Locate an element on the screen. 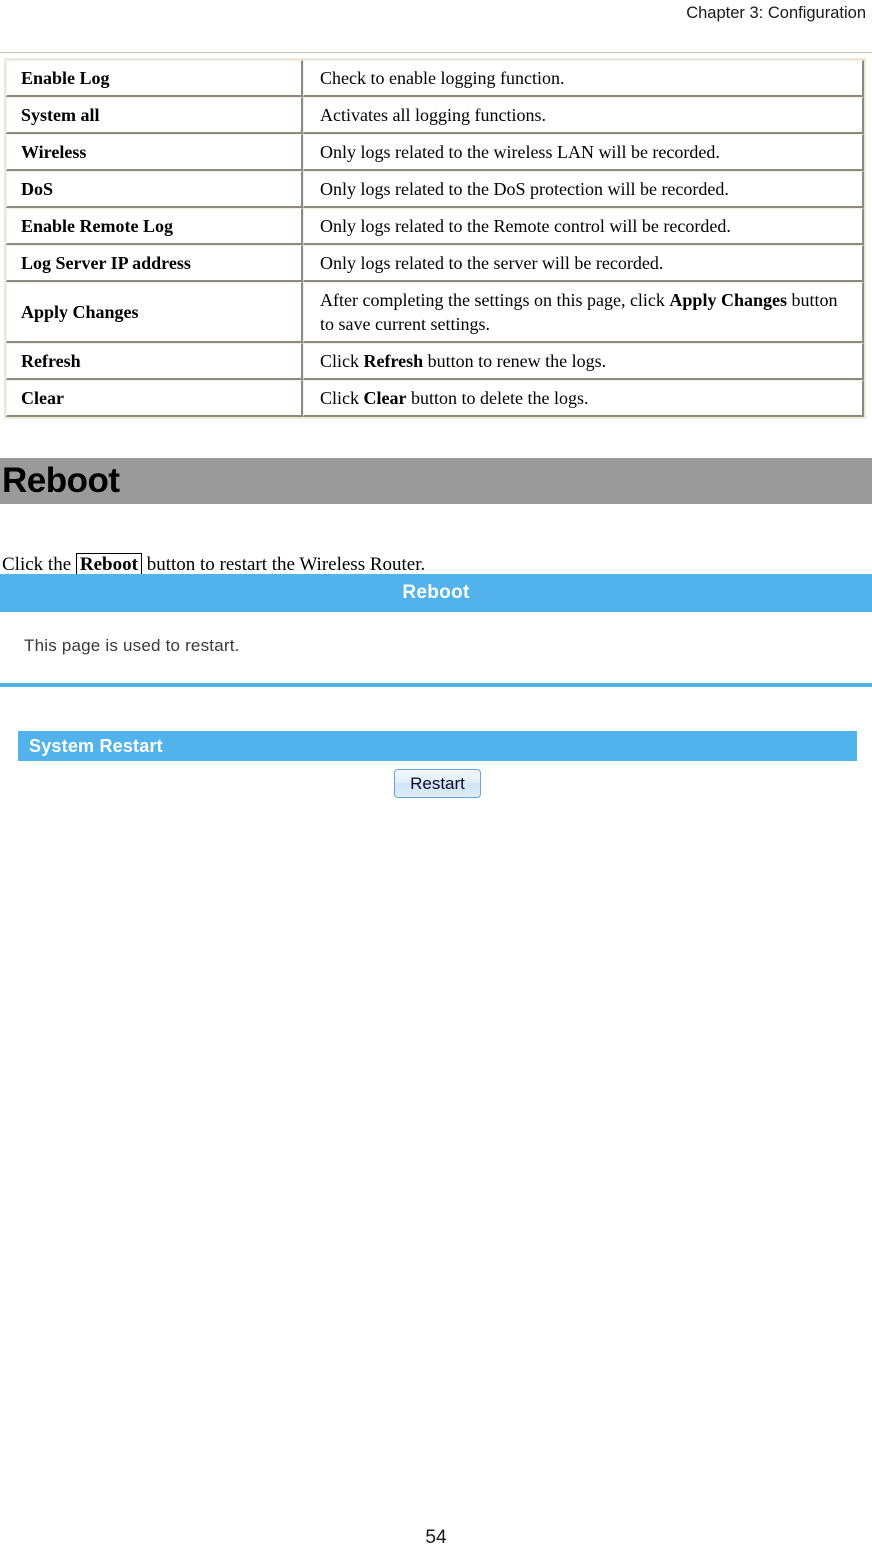 The image size is (872, 1555). router-subsection-bar: System Restart is located at coordinates (437, 746).